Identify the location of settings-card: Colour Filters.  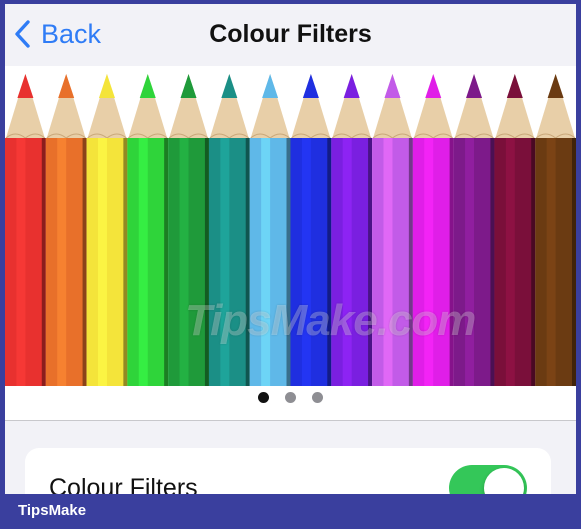
(288, 471).